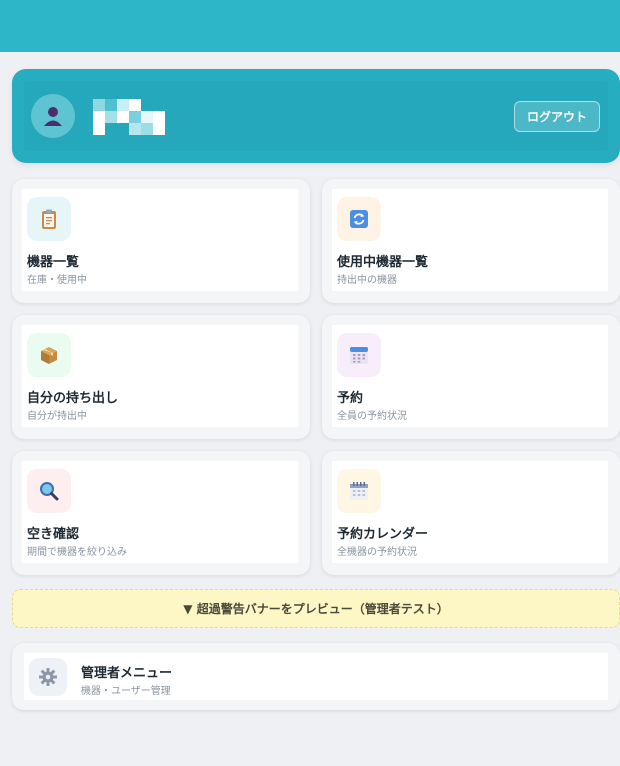 The height and width of the screenshot is (766, 620). What do you see at coordinates (316, 116) in the screenshot?
I see `user-card: ログアウト` at bounding box center [316, 116].